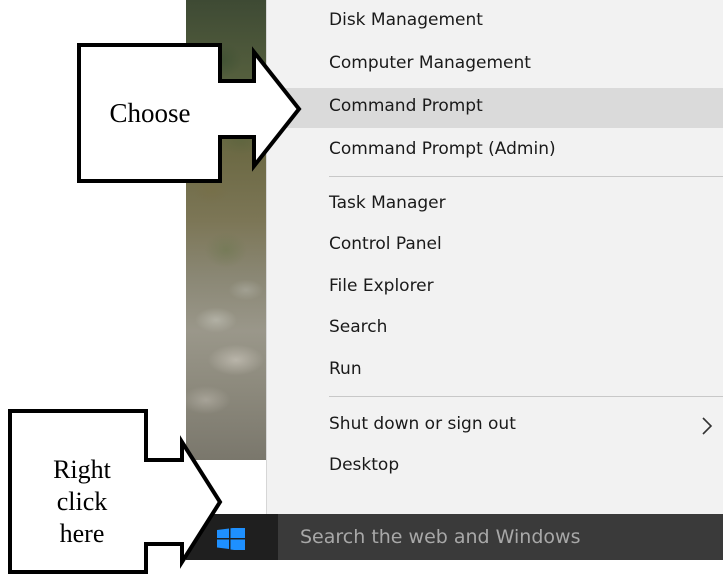  Describe the element at coordinates (387, 203) in the screenshot. I see `menu-item-label: Task Manager` at that location.